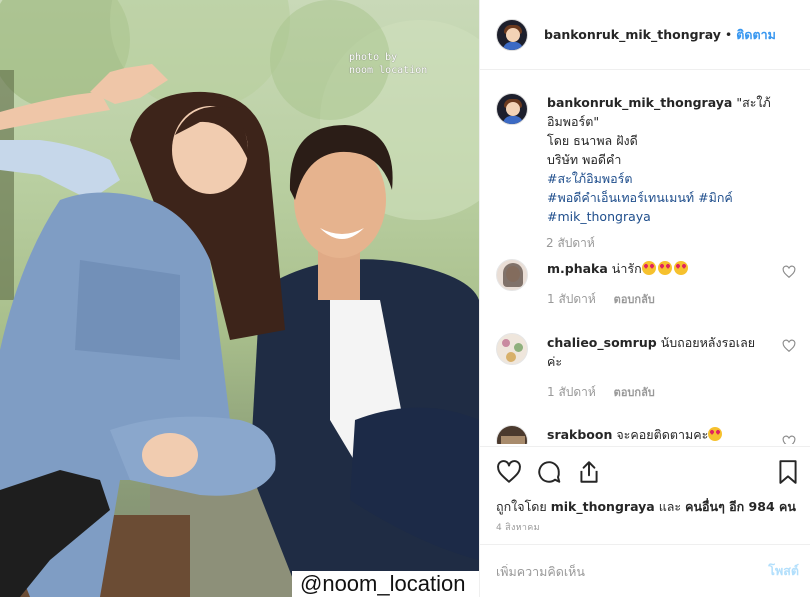 This screenshot has width=810, height=597. I want to click on hashtag-link: #สะใภ้อิมพอร์ต, so click(662, 178).